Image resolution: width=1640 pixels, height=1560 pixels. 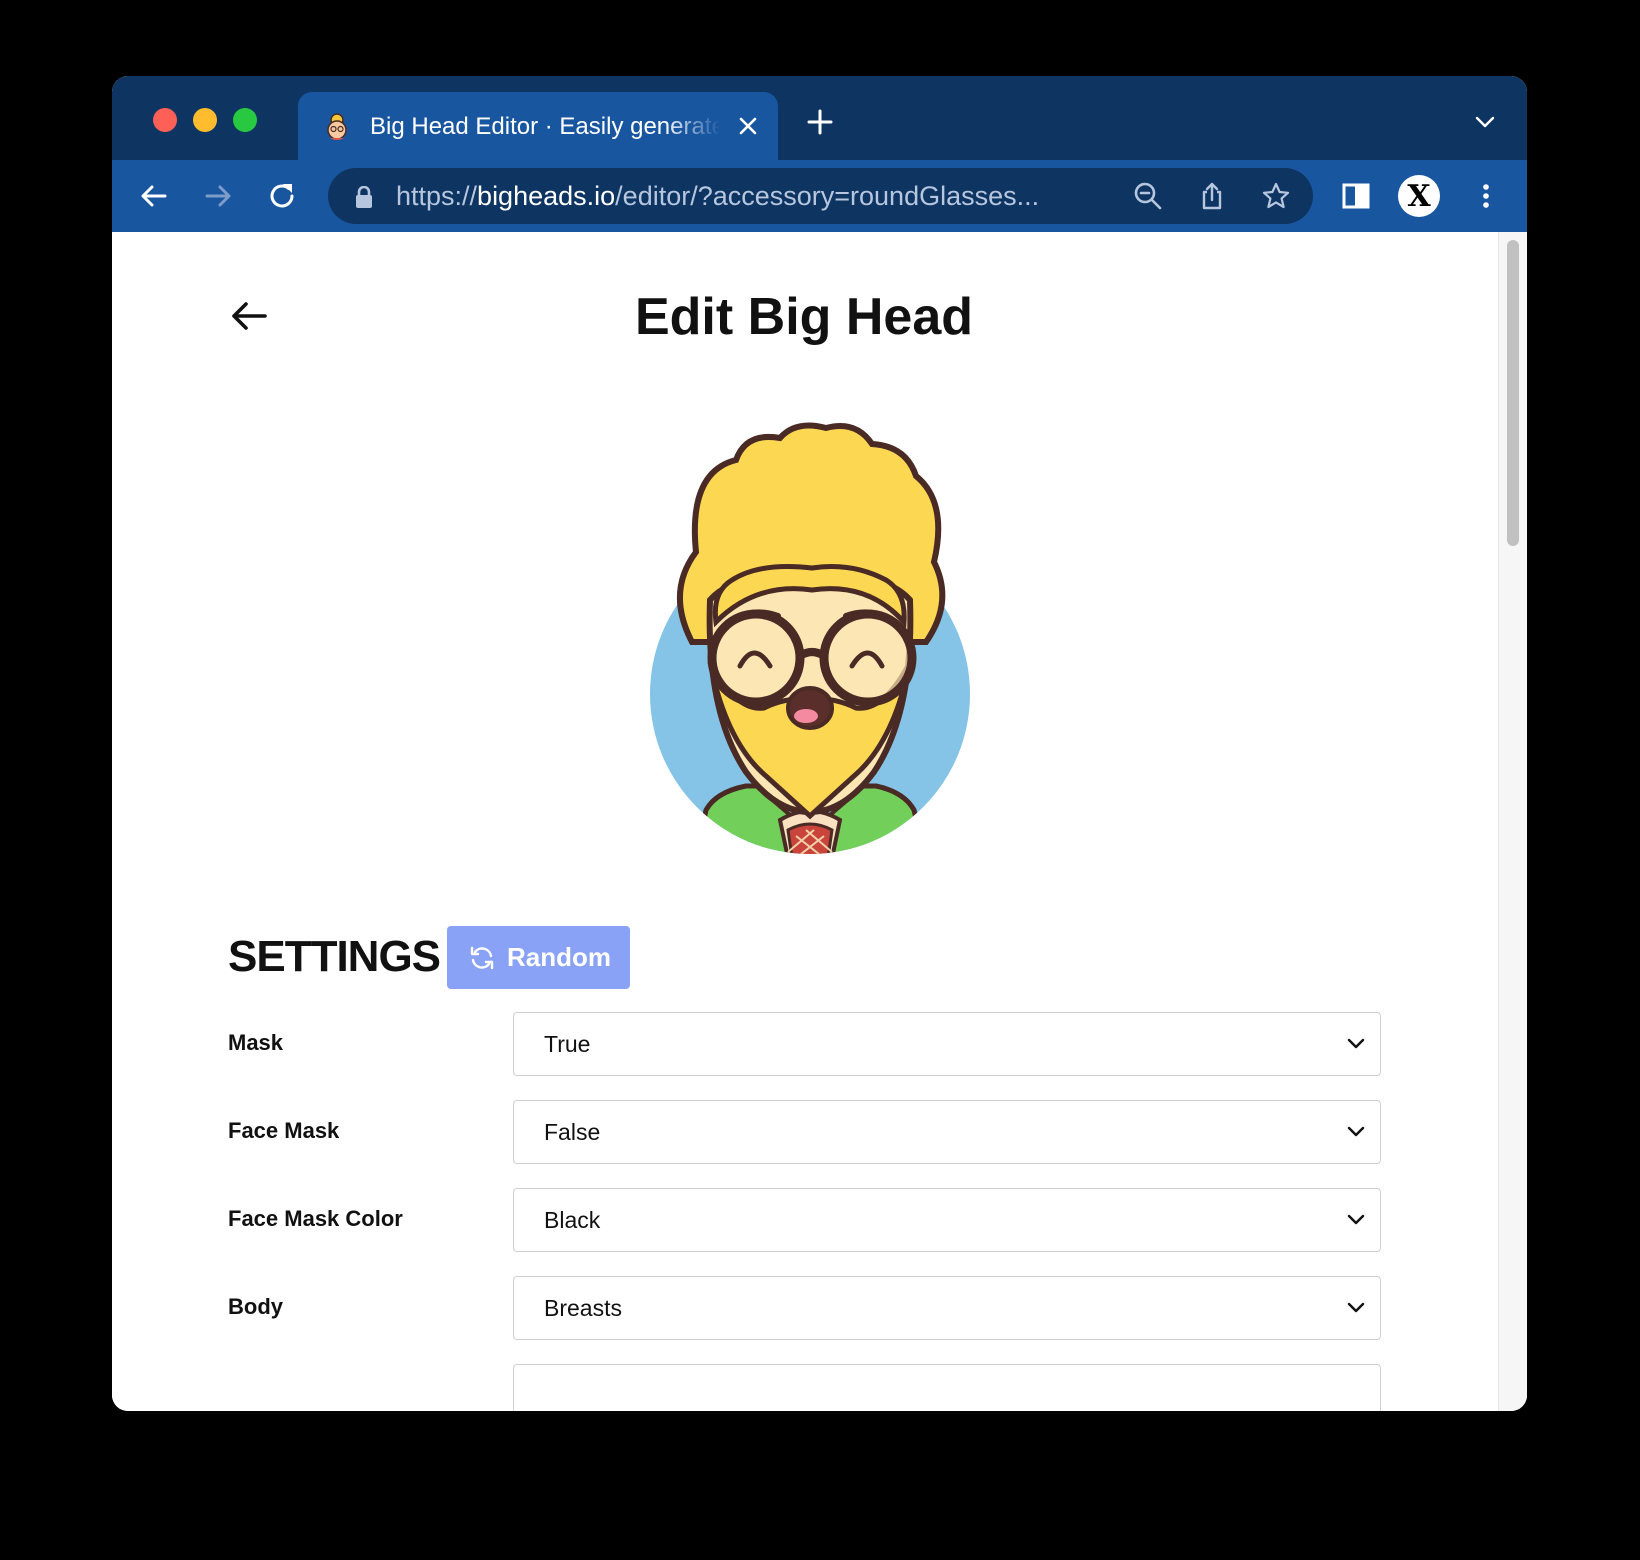 I want to click on tab-big-head-editor: Big Head Editor · Easily generate, so click(x=538, y=126).